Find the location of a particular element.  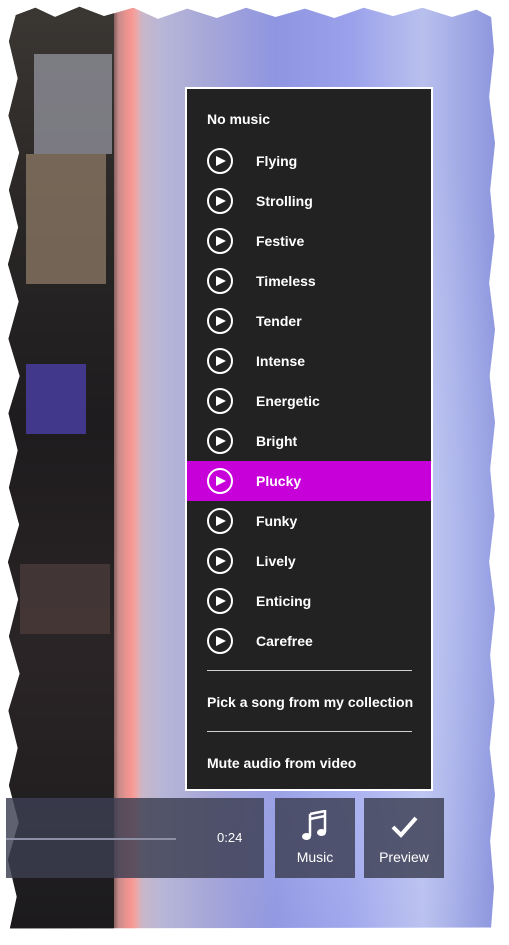

time-readout: 0:24 is located at coordinates (230, 837).